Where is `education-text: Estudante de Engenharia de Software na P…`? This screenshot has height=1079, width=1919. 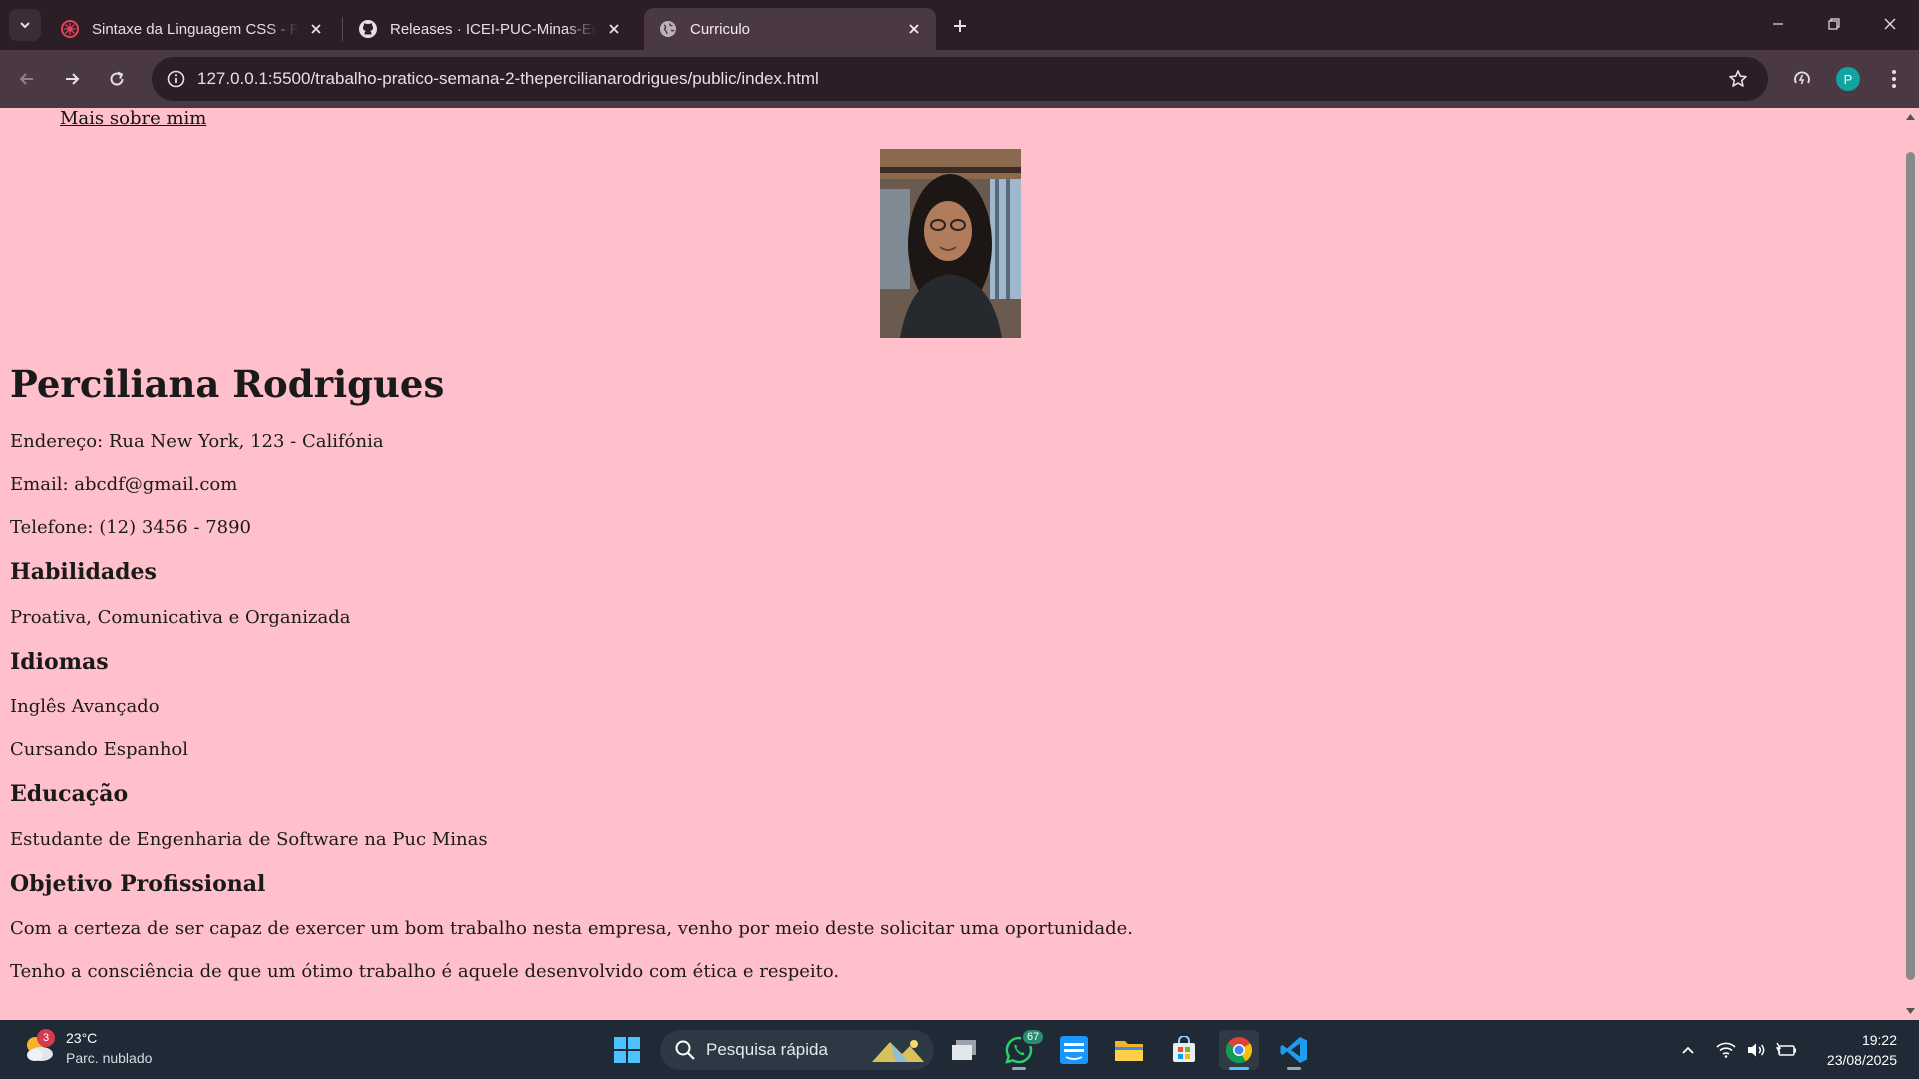
education-text: Estudante de Engenharia de Software na P… is located at coordinates (249, 839).